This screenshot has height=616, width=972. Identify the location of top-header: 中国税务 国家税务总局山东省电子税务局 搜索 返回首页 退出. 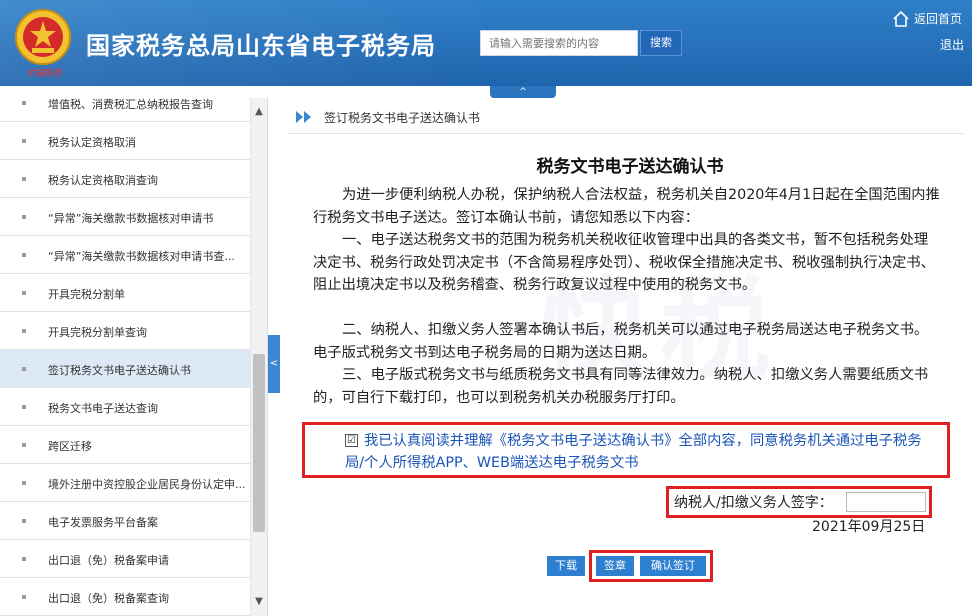
(486, 43).